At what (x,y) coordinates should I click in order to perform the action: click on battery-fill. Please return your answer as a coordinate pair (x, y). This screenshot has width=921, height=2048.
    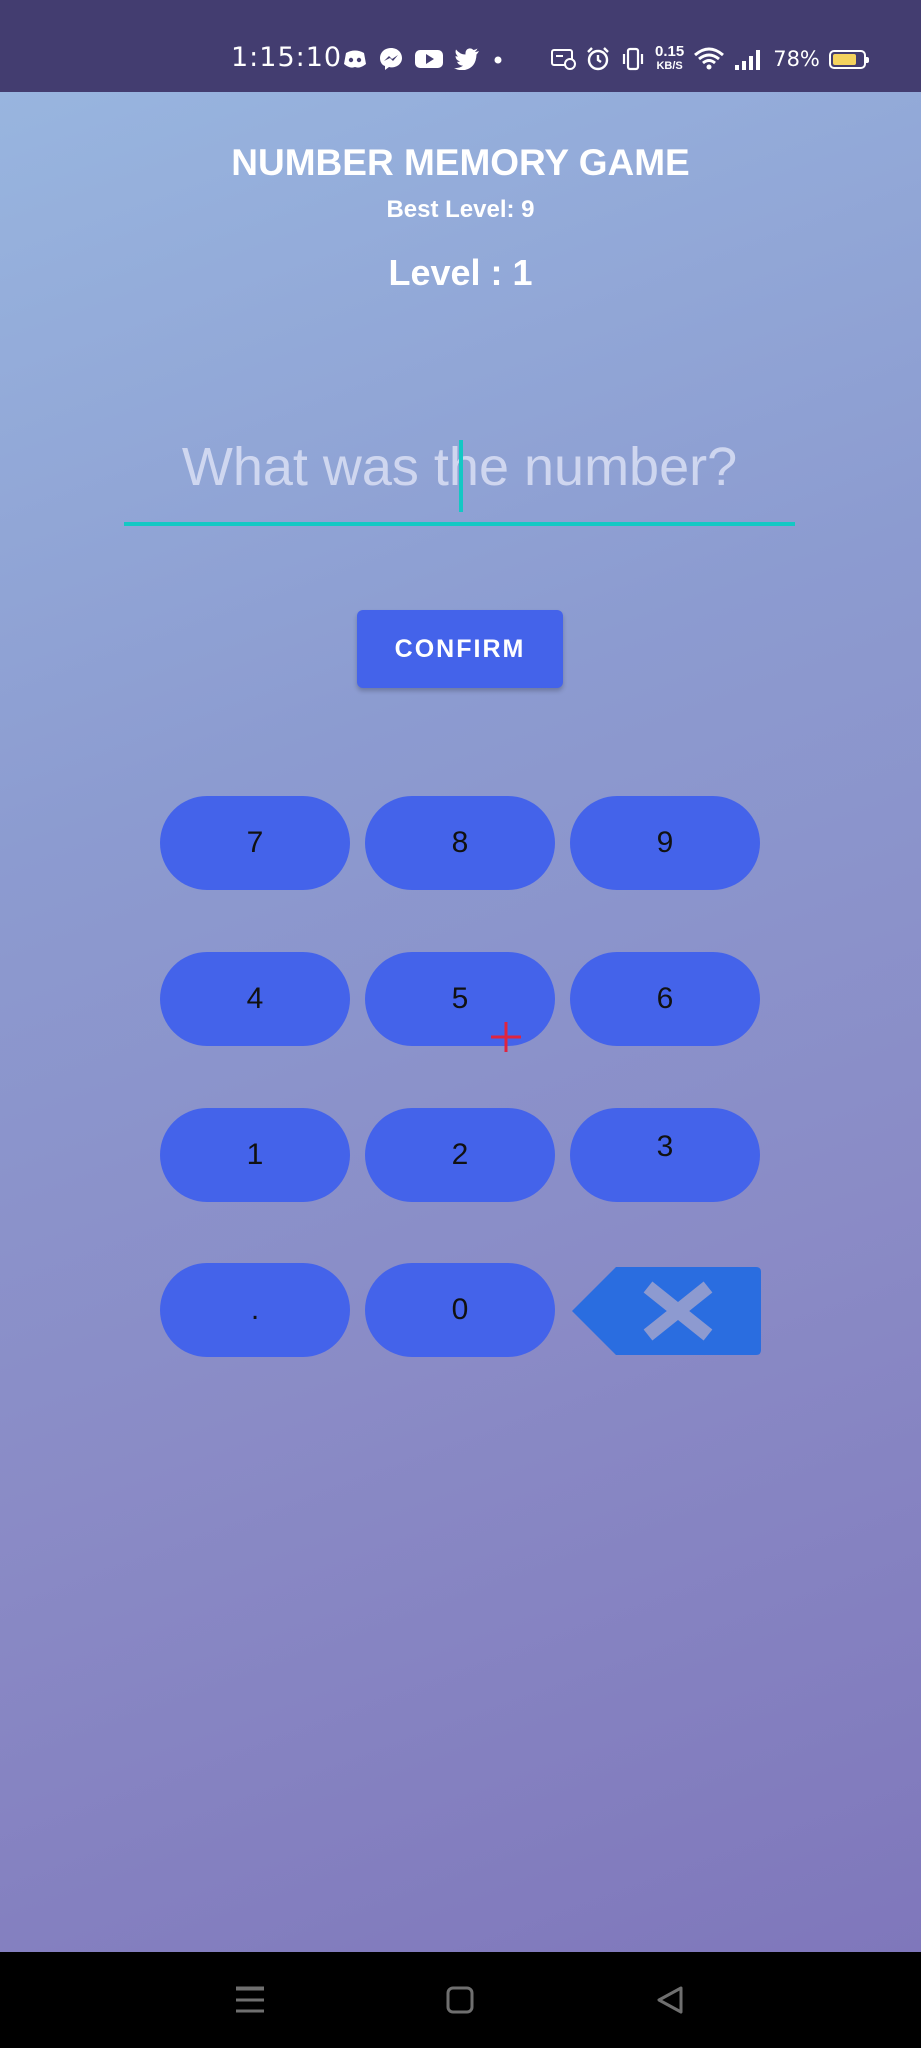
    Looking at the image, I should click on (844, 59).